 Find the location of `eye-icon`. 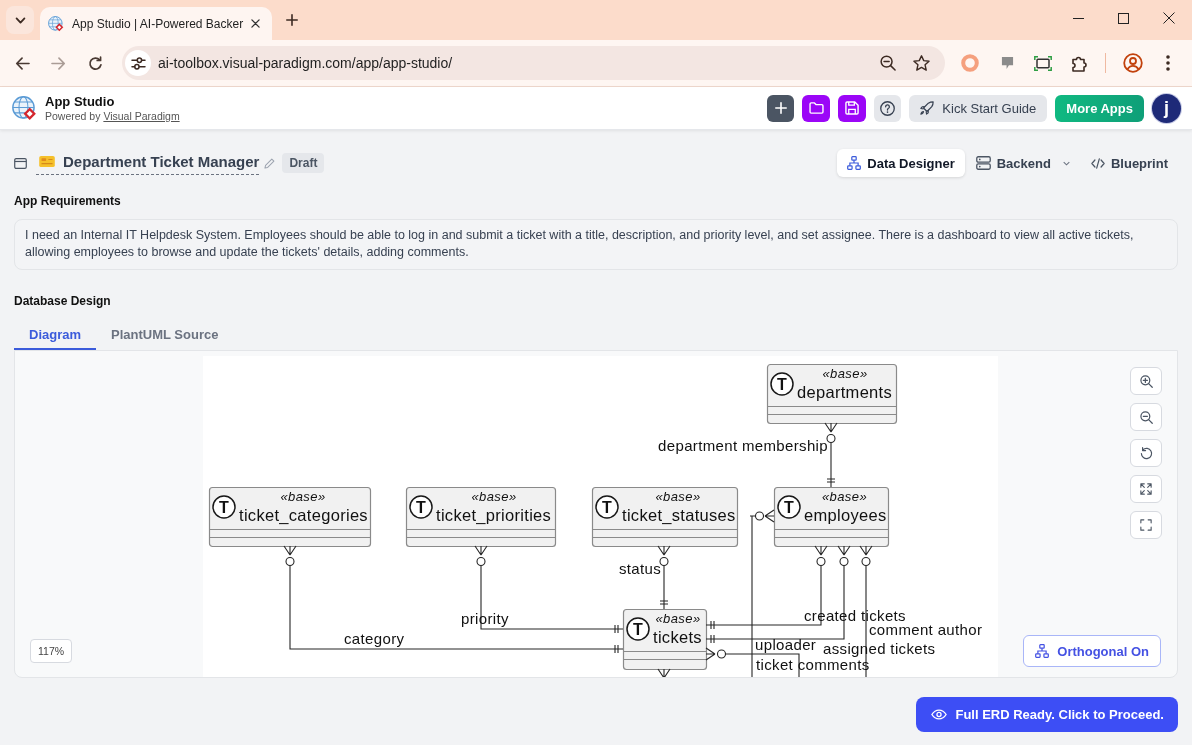

eye-icon is located at coordinates (939, 714).